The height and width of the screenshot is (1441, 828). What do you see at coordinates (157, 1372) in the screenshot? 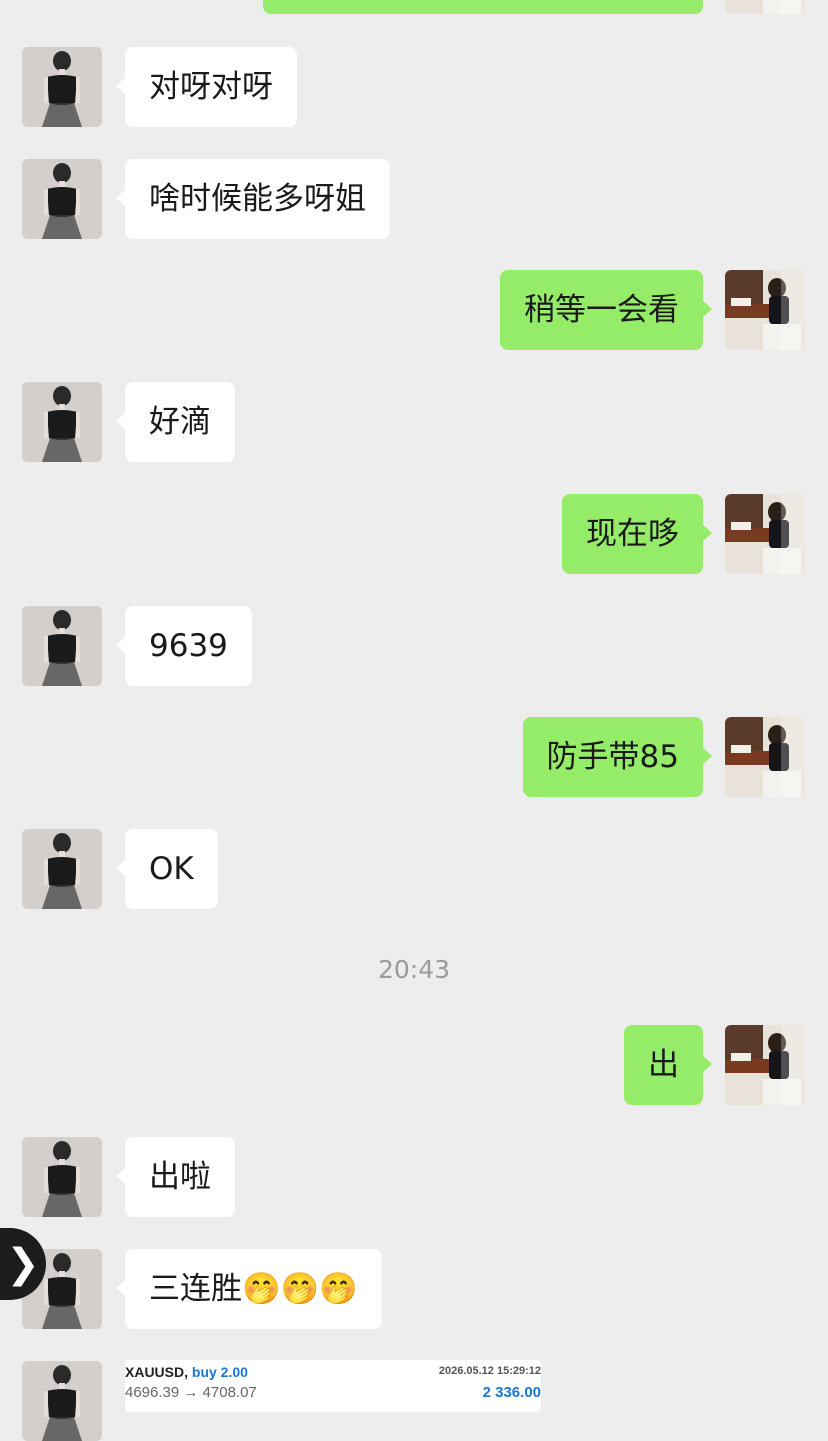
I see `trade-symbol-text: XAUUSD,` at bounding box center [157, 1372].